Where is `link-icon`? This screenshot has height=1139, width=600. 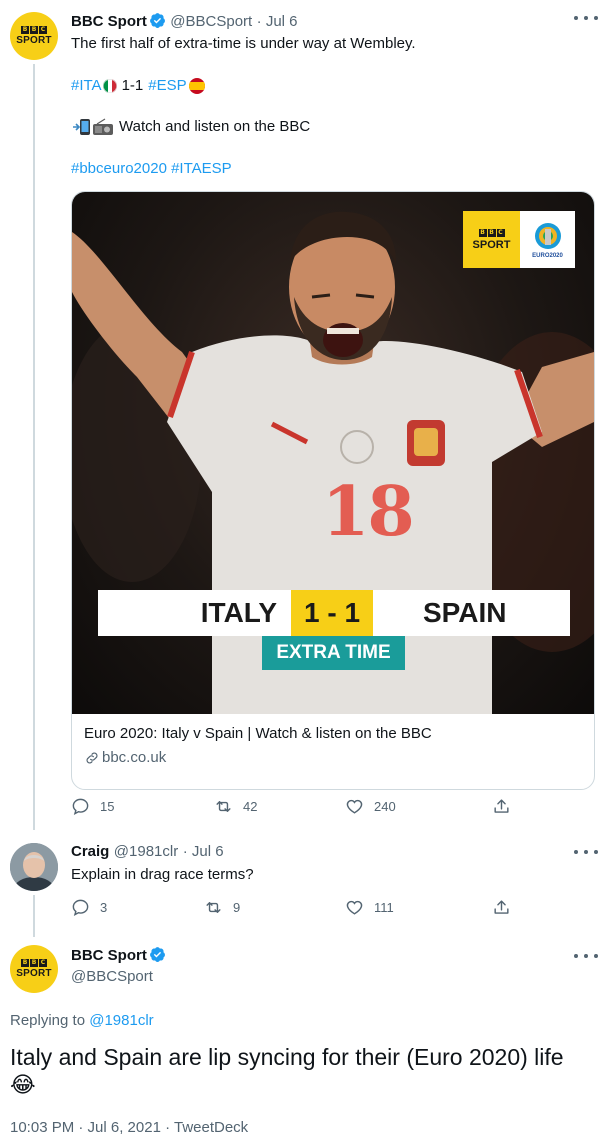 link-icon is located at coordinates (92, 758).